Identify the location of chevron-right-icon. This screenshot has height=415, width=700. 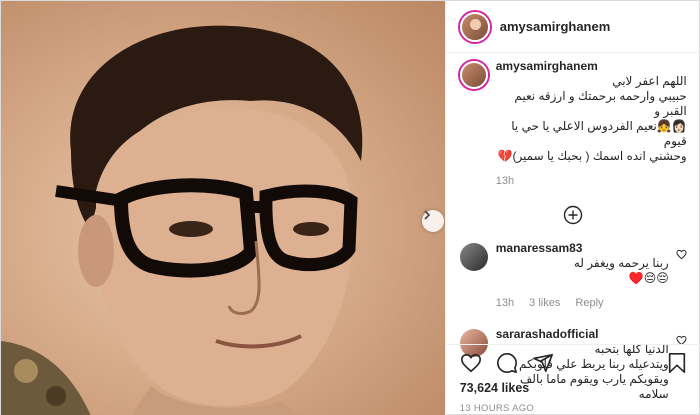
(427, 215).